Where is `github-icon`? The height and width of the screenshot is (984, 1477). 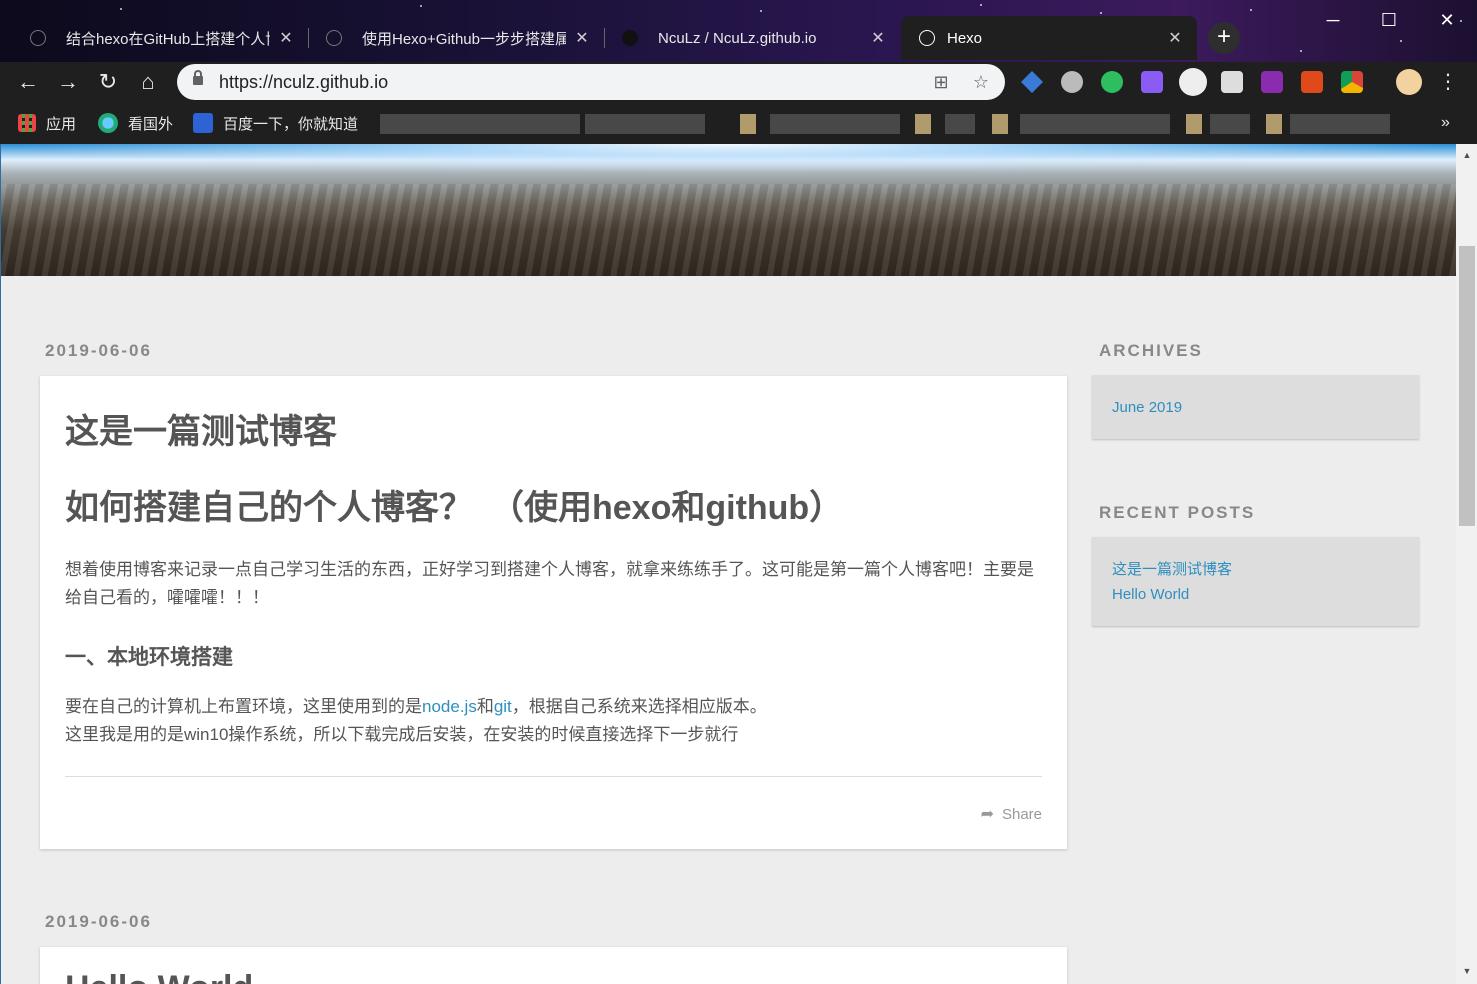
github-icon is located at coordinates (630, 38).